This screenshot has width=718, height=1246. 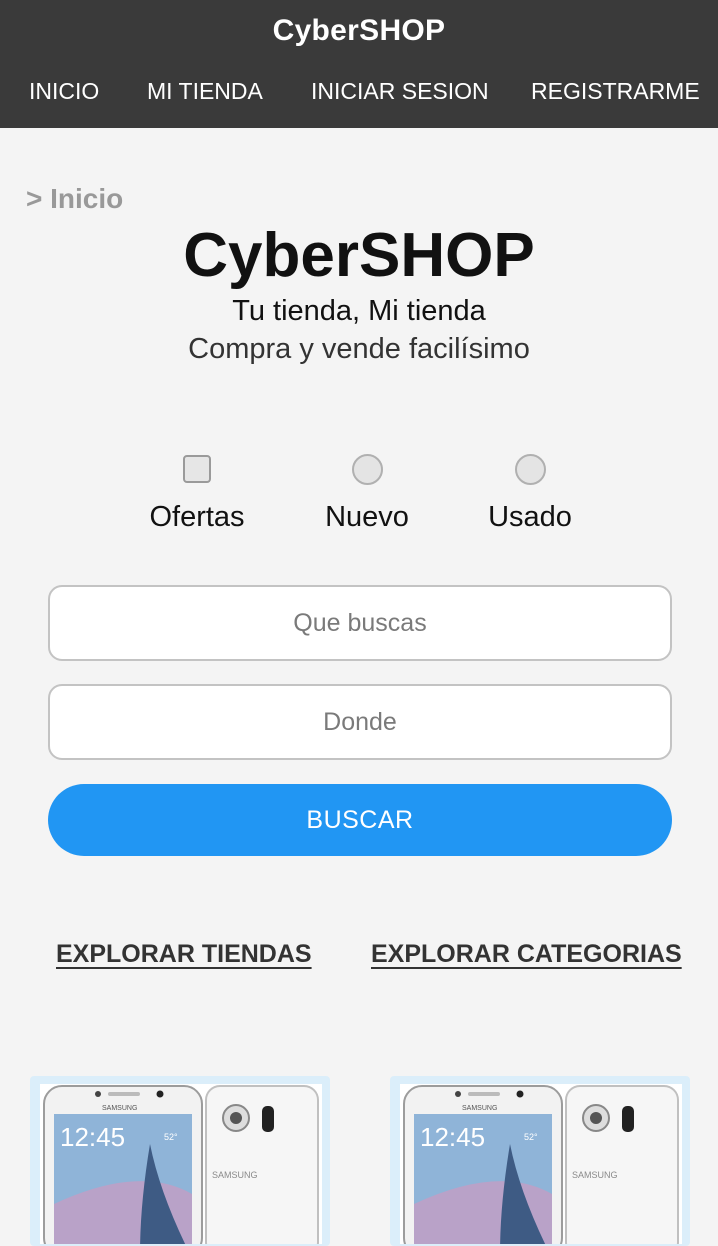 What do you see at coordinates (184, 954) in the screenshot?
I see `explore-stores-link: EXPLORAR TIENDAS` at bounding box center [184, 954].